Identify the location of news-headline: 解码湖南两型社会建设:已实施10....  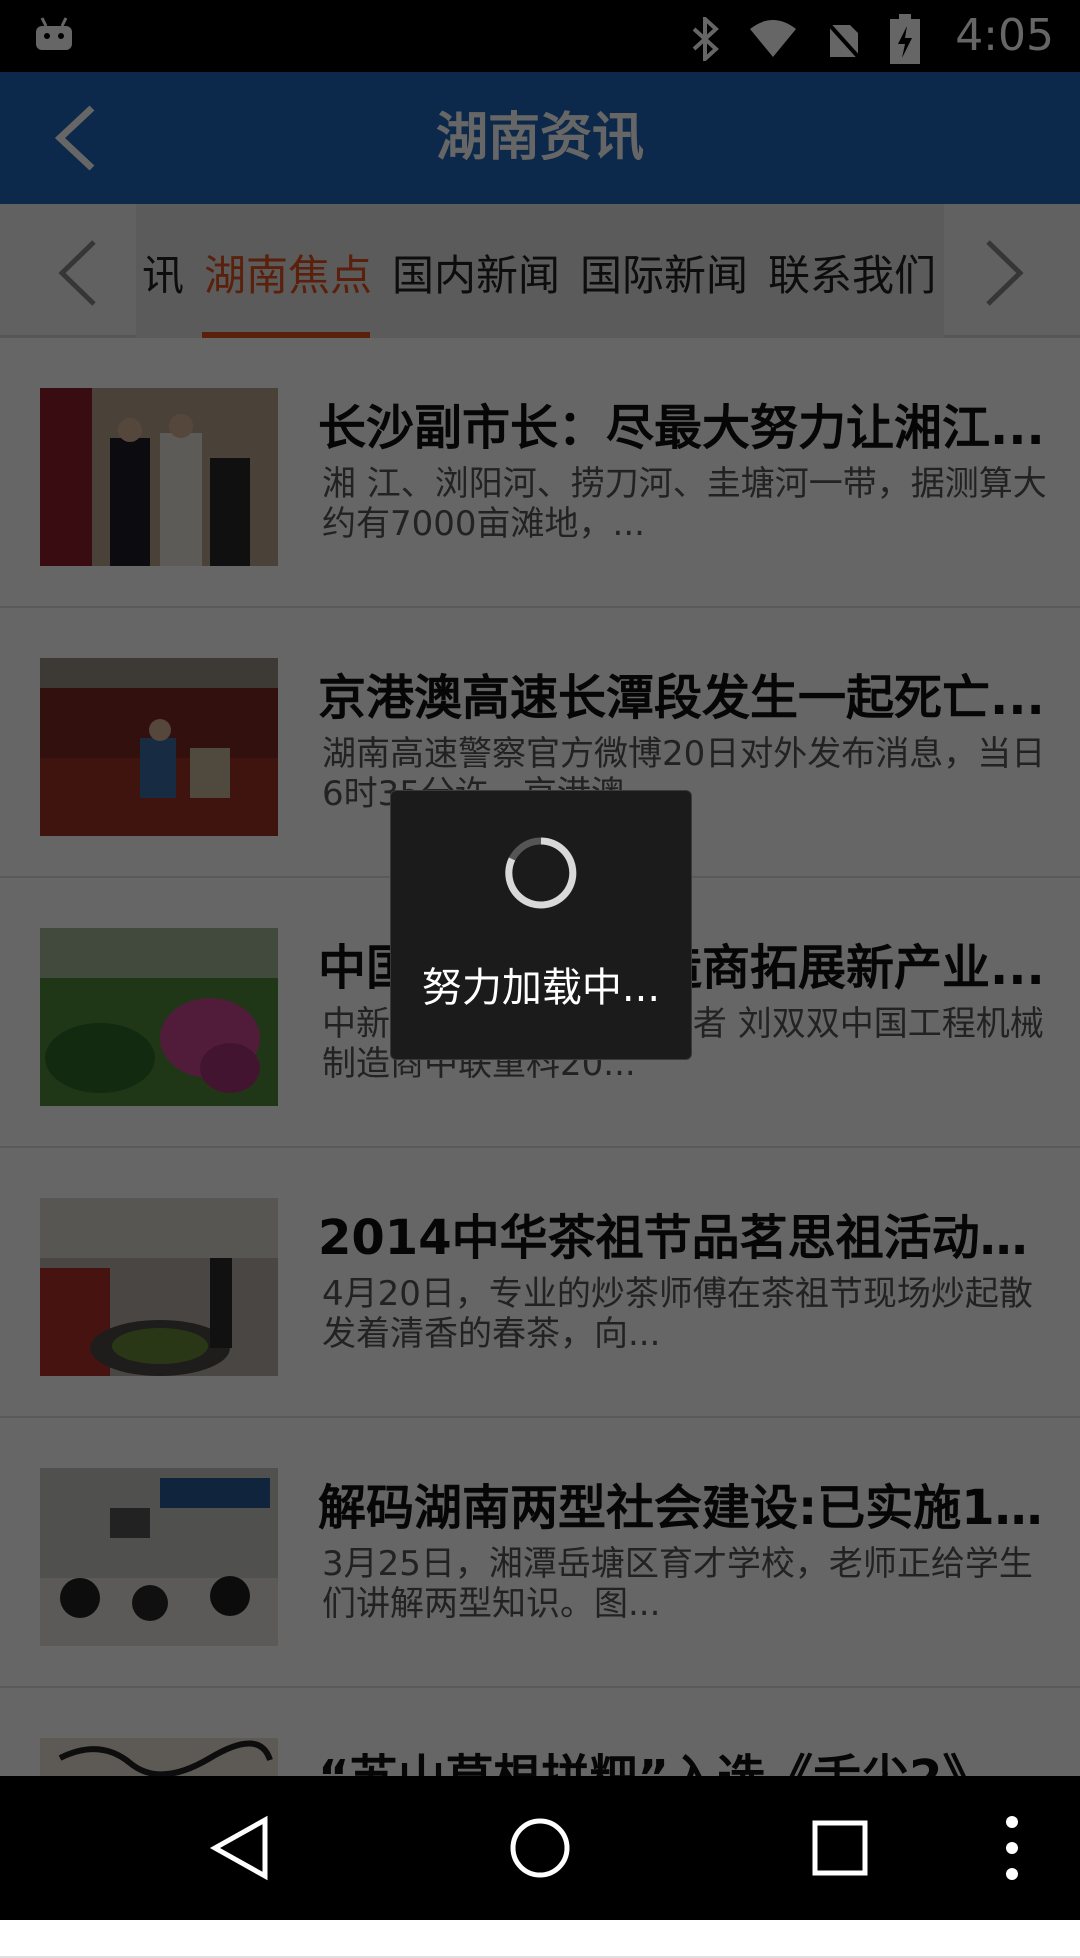
(688, 1508).